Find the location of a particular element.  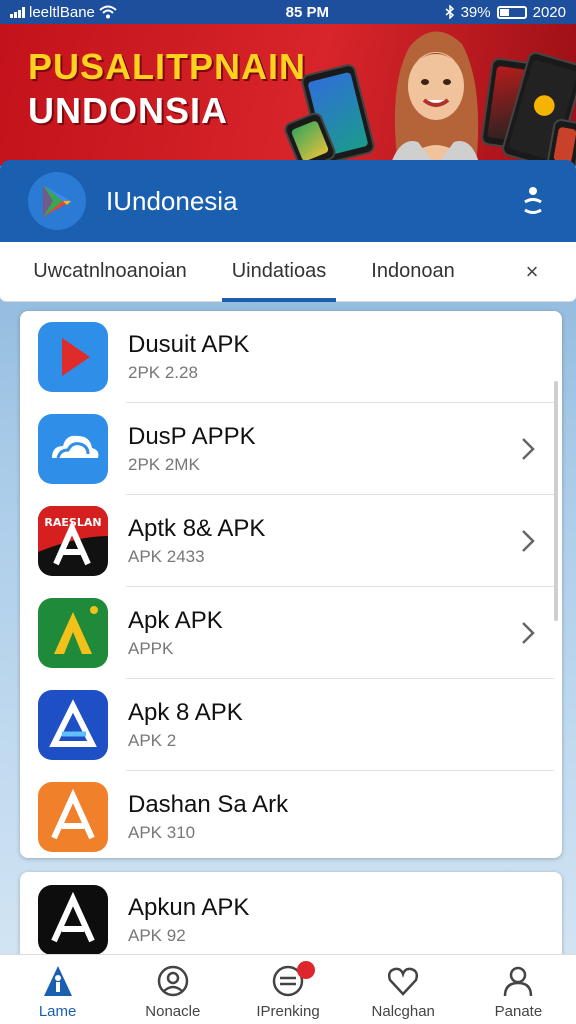

notification-badge is located at coordinates (306, 970).